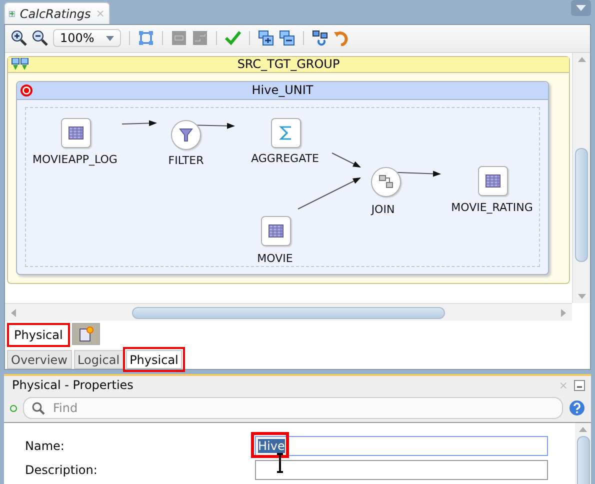 The height and width of the screenshot is (484, 595). I want to click on field-label: Name:, so click(45, 445).